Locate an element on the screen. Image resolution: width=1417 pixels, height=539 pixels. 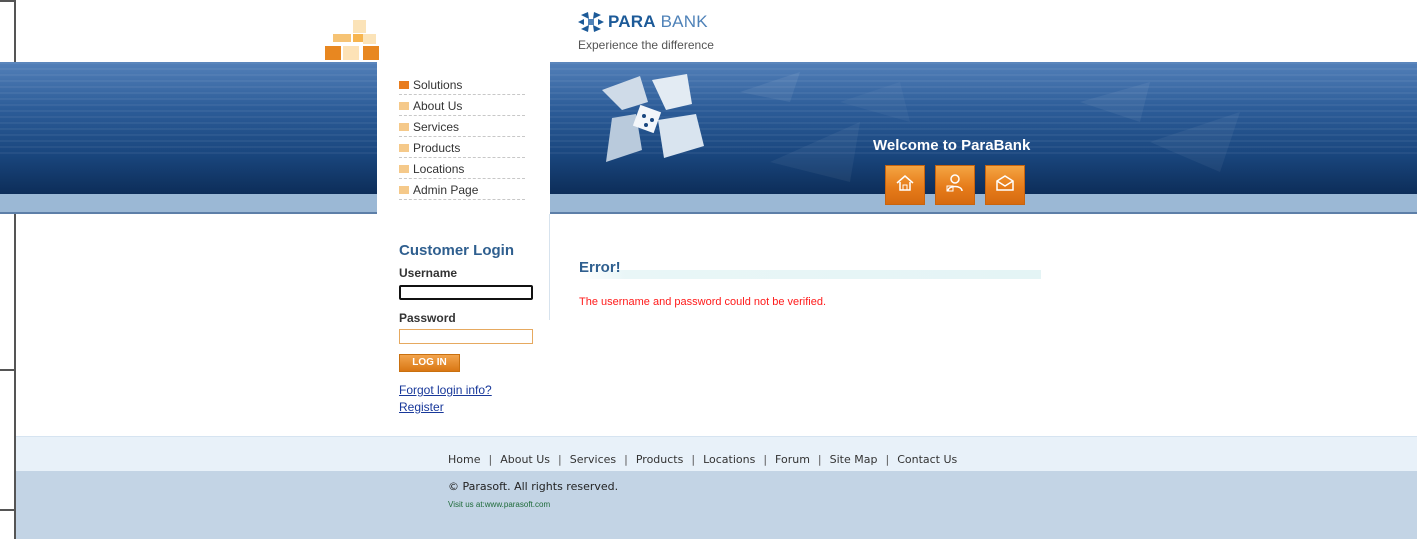
panel-divider is located at coordinates (549, 267).